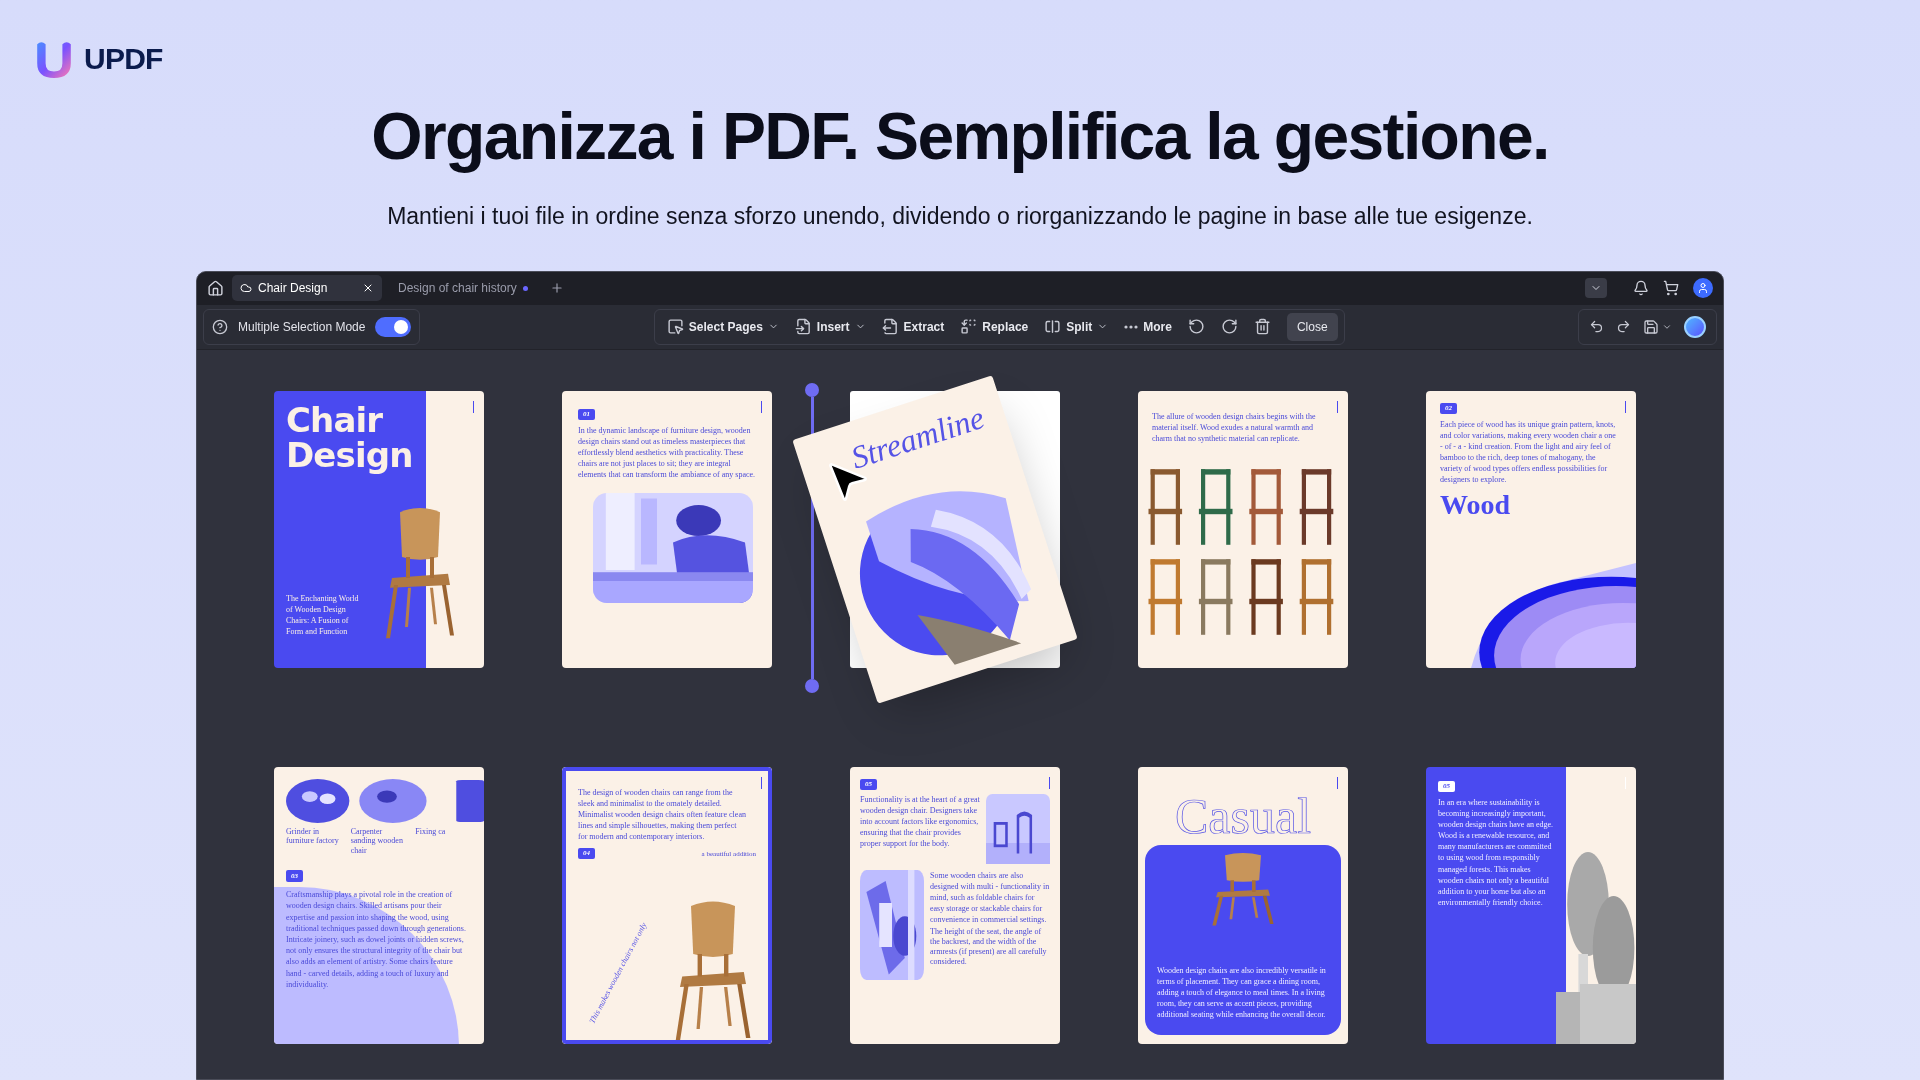  Describe the element at coordinates (556, 288) in the screenshot. I see `new-tab-icon` at that location.